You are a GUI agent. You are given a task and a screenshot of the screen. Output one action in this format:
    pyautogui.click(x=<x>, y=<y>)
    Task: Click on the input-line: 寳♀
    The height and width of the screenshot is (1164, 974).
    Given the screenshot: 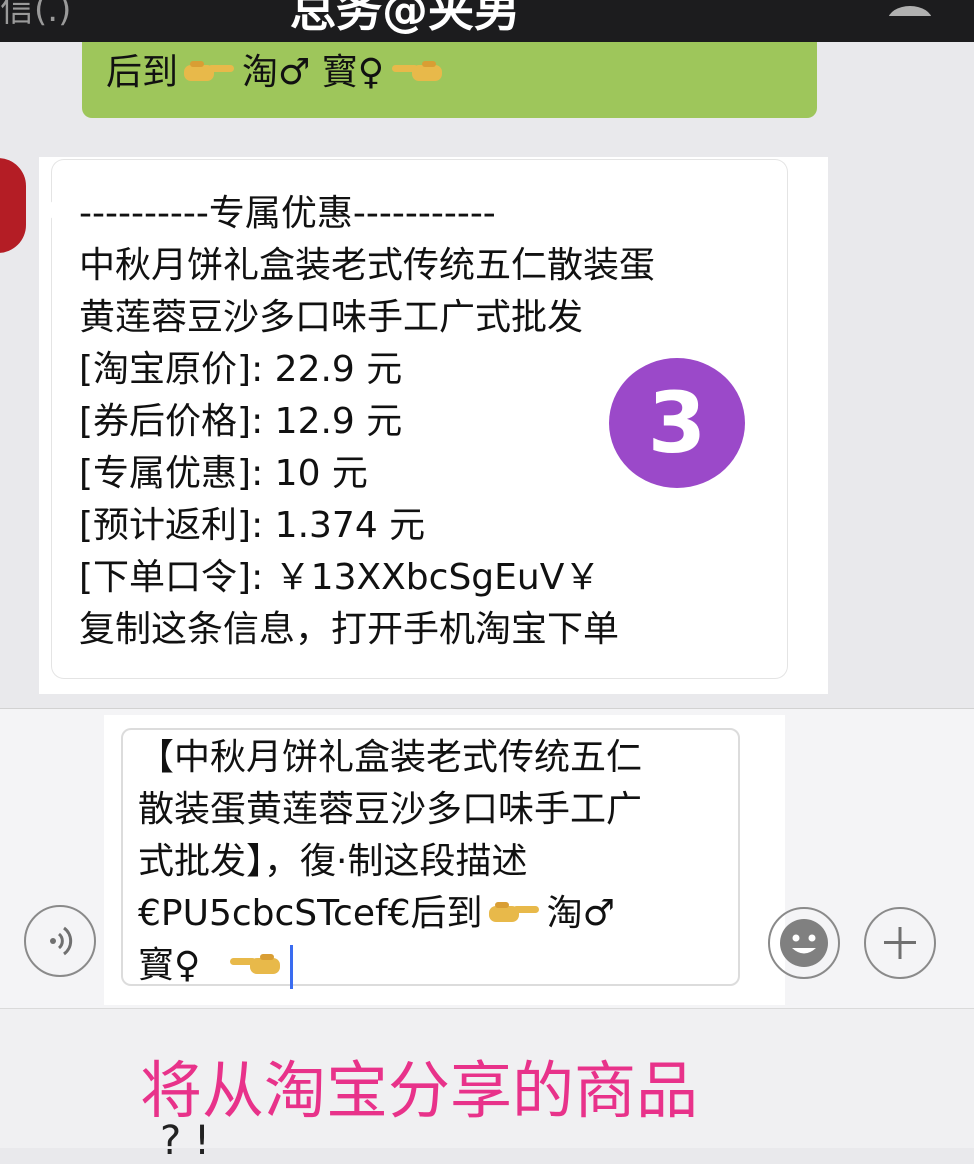 What is the action you would take?
    pyautogui.click(x=390, y=966)
    